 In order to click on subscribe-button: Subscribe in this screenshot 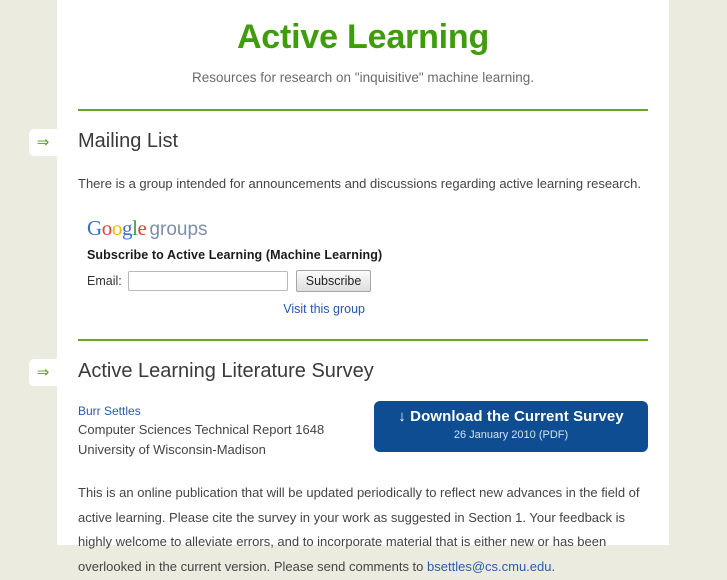, I will do `click(333, 280)`.